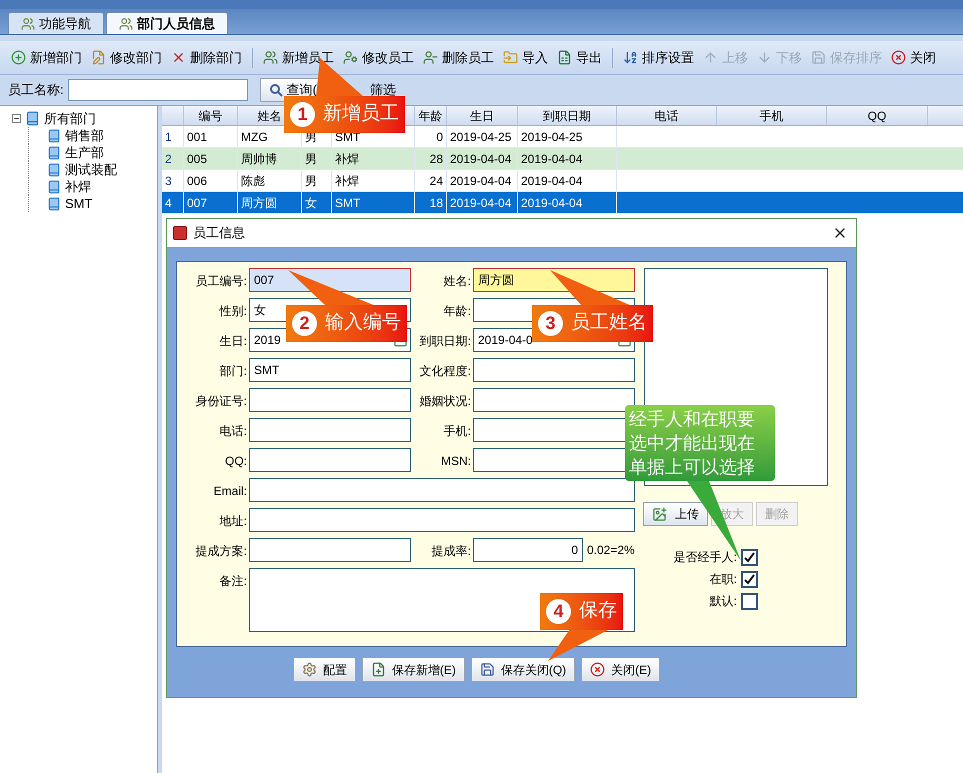  I want to click on table-cell-text: 周方圆, so click(259, 203).